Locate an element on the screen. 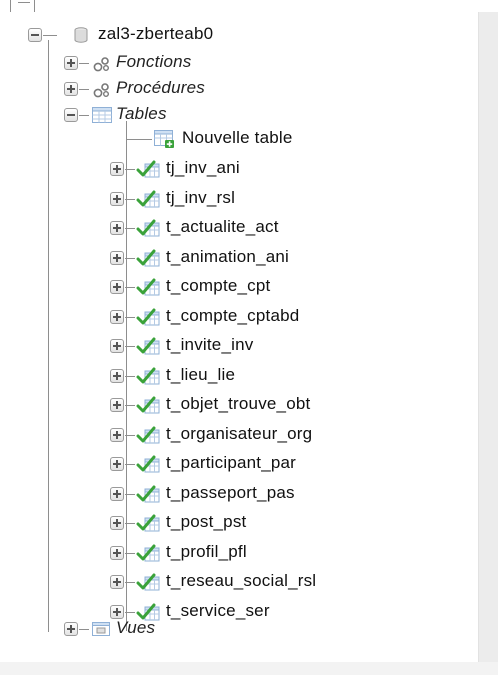 This screenshot has width=498, height=675. views-node: Vues is located at coordinates (214, 629).